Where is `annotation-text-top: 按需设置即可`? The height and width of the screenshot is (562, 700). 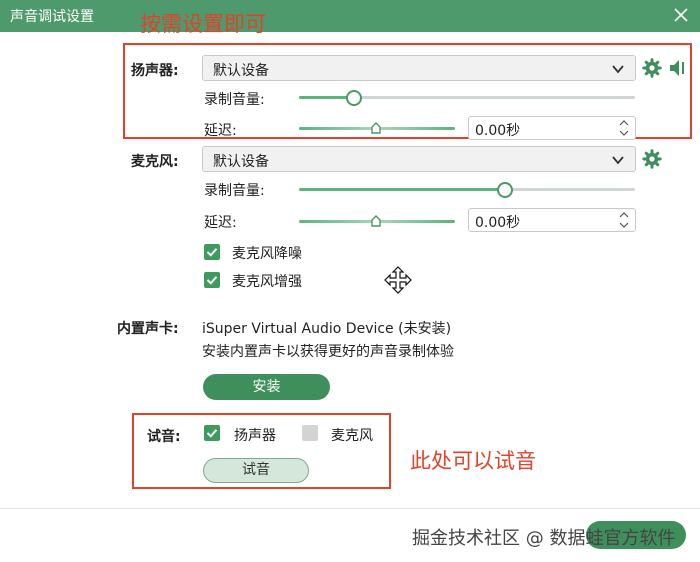 annotation-text-top: 按需设置即可 is located at coordinates (203, 24).